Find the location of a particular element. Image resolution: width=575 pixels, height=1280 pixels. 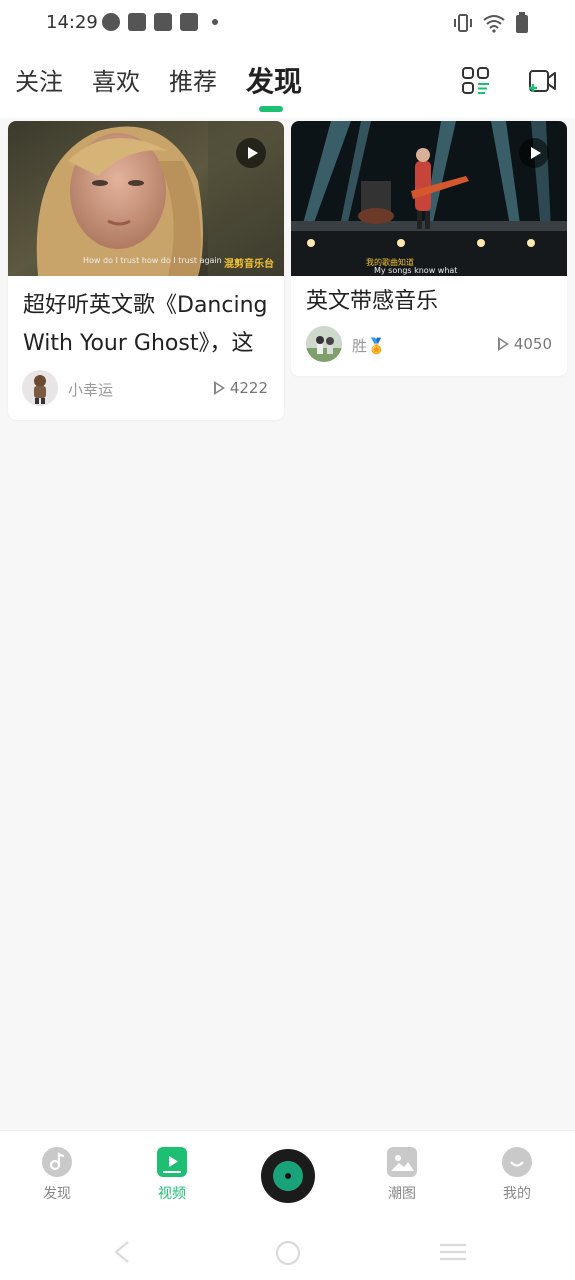

nav-discover: 发现 is located at coordinates (57, 1175).